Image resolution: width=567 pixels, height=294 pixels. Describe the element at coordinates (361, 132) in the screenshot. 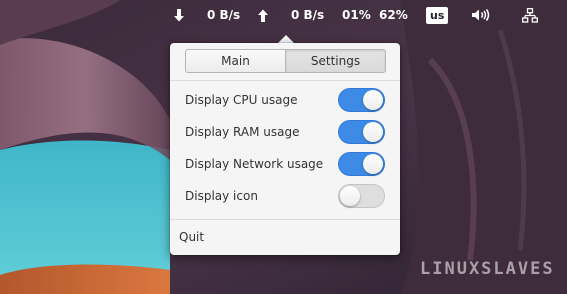

I see `toggle-display-ram` at that location.